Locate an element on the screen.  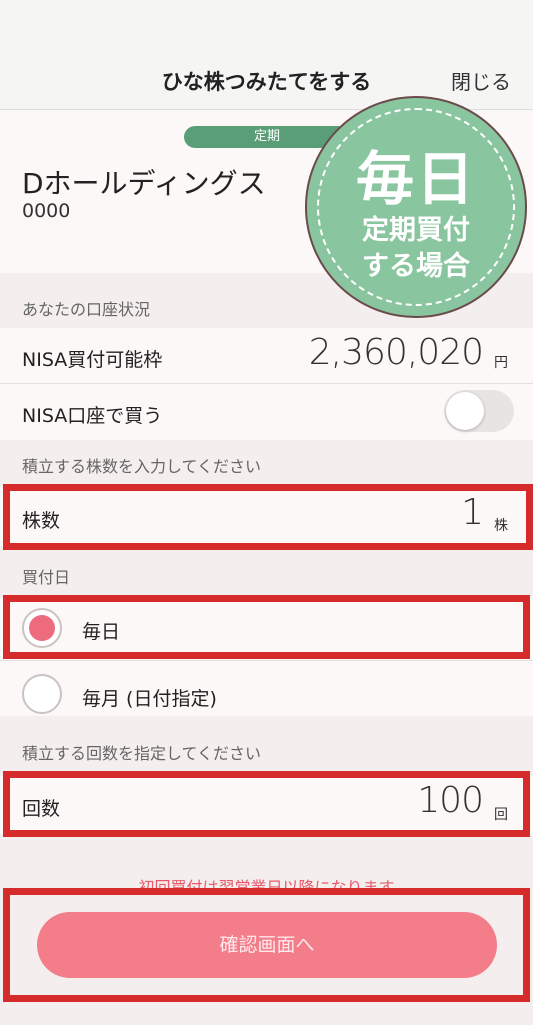
account-section-label: あなたの口座状況 is located at coordinates (86, 309).